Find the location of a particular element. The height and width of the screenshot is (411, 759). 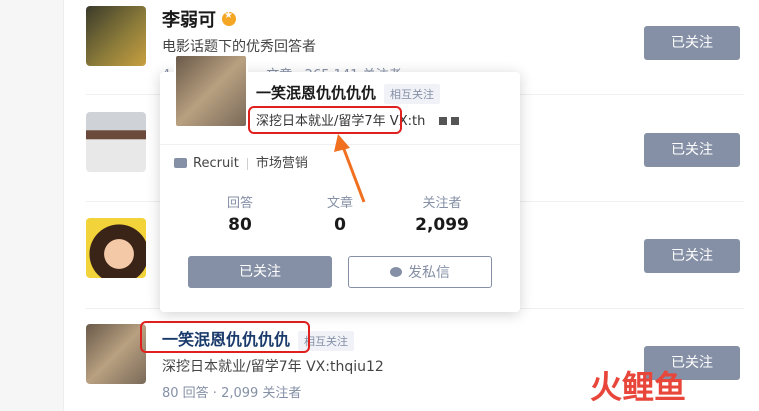

card-employment: Recruit 市场营销 is located at coordinates (241, 161).